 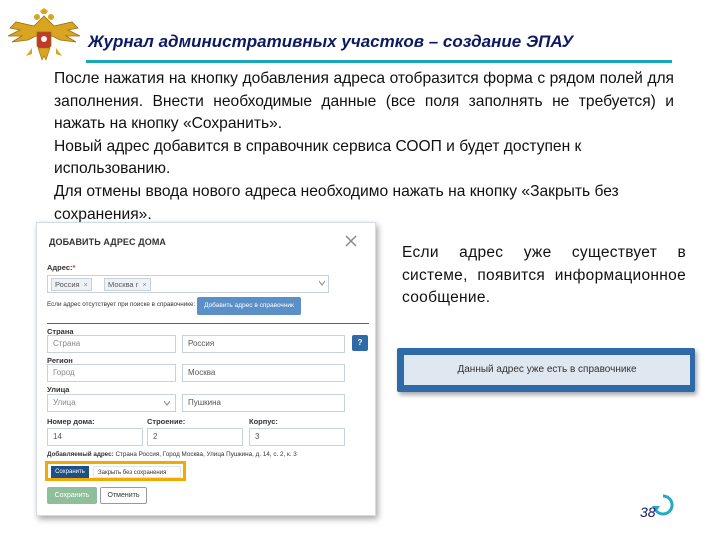 I want to click on add-to-directory-button: Добавить адрес в справочник, so click(x=249, y=306).